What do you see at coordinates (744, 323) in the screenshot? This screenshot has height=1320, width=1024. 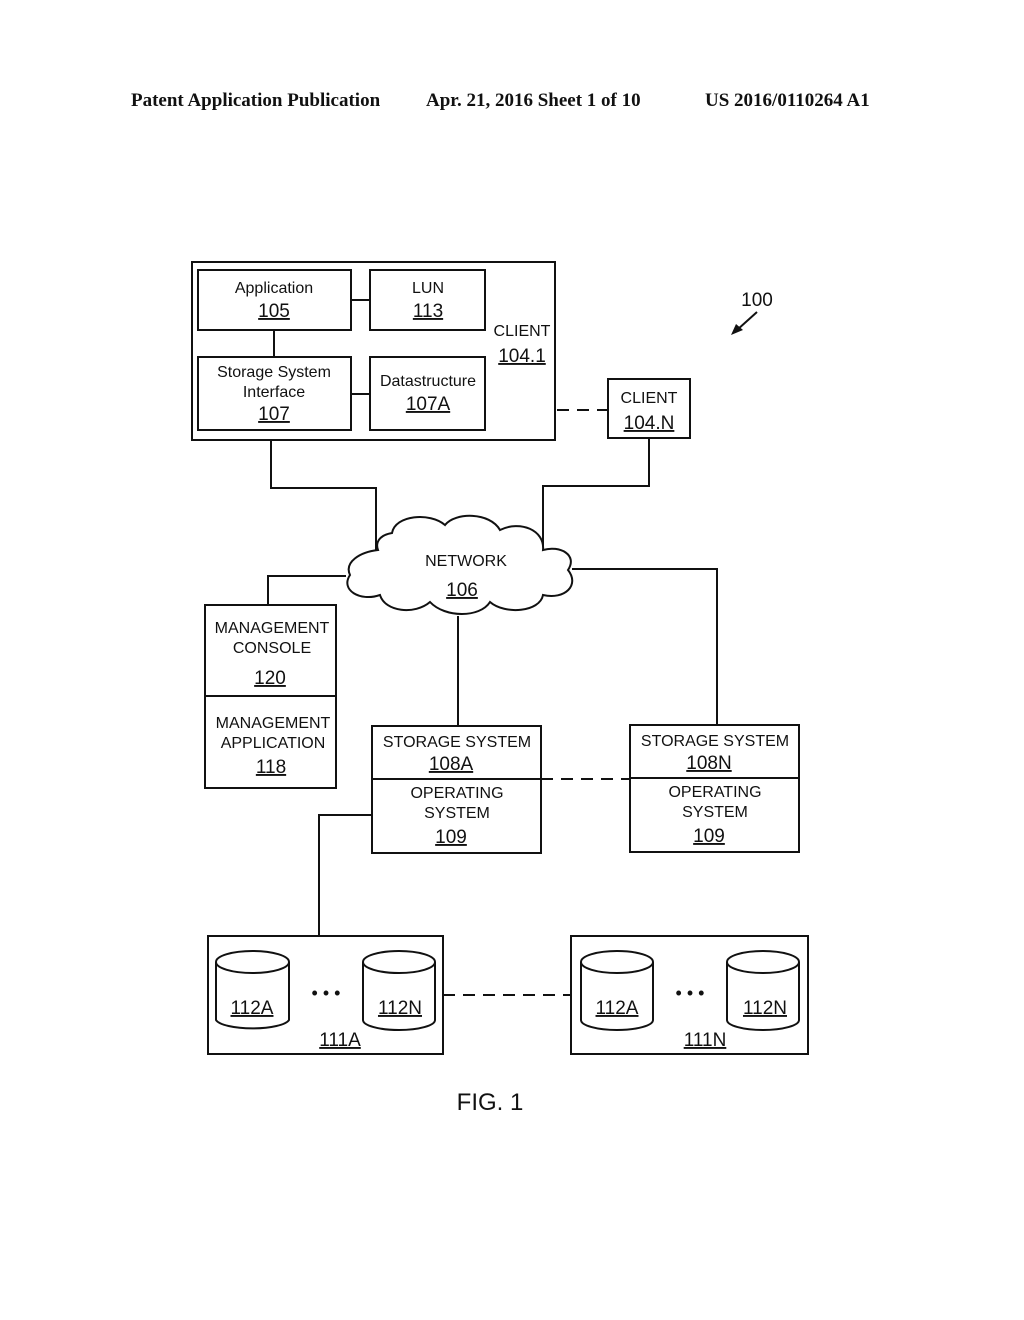 I see `ref-arrow-icon` at bounding box center [744, 323].